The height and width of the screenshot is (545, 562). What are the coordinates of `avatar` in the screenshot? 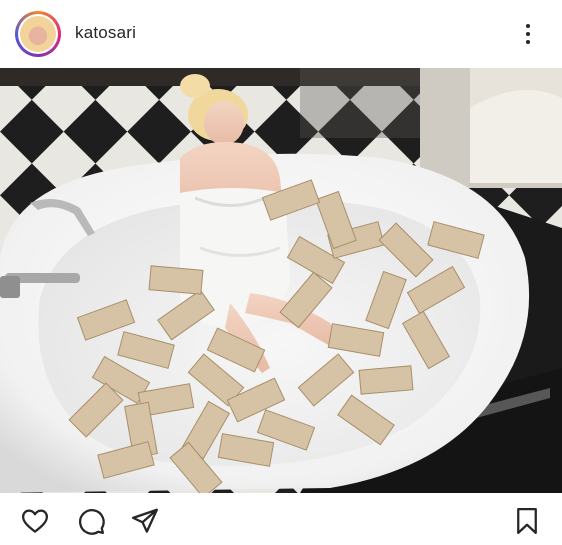 It's located at (38, 34).